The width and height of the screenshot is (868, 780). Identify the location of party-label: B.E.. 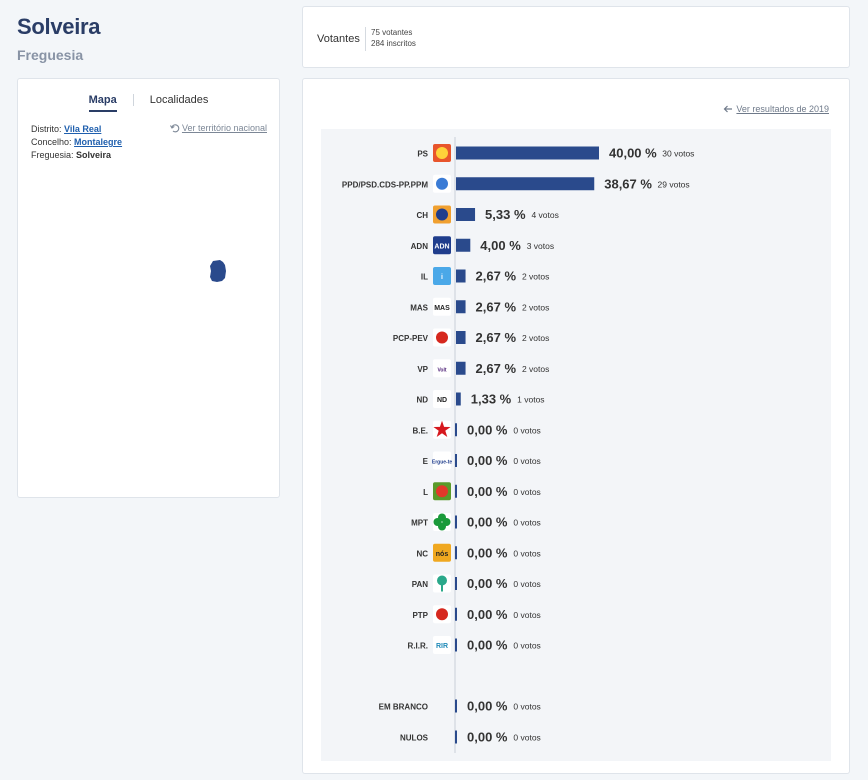
(420, 430).